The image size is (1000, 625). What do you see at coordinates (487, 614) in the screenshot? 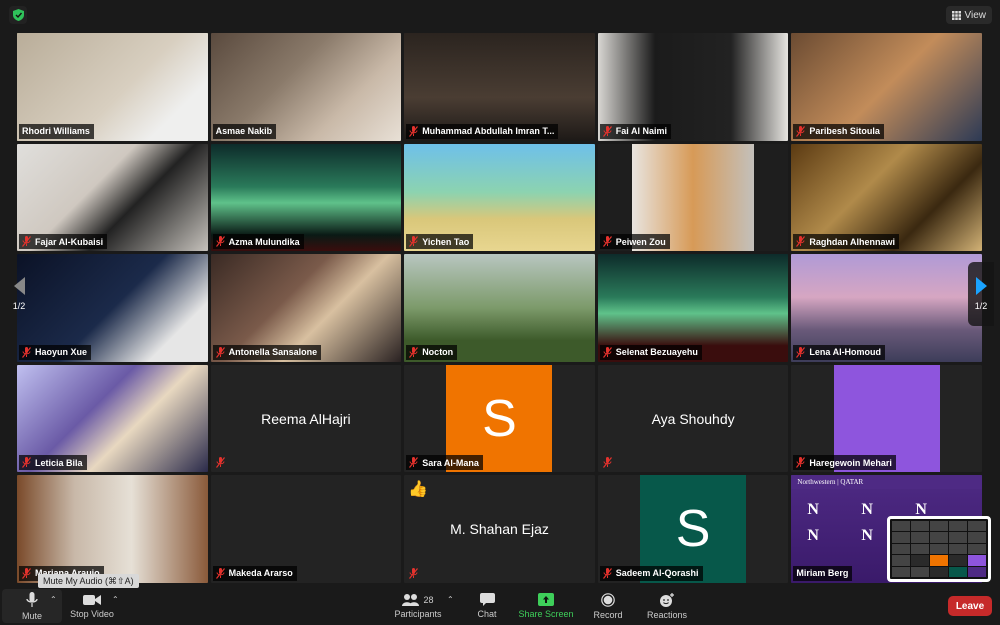
I see `chat-label: Chat` at bounding box center [487, 614].